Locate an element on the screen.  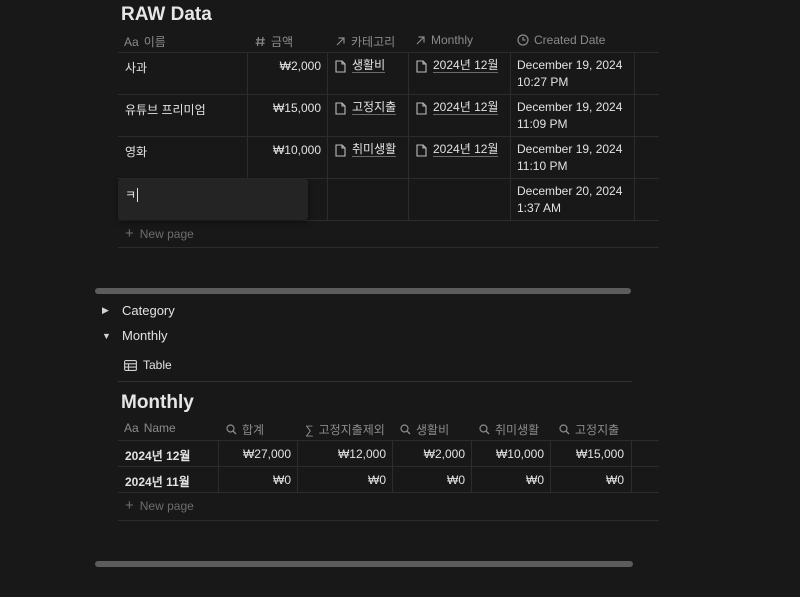
cell-name-editing-text: ㅋ is located at coordinates (132, 194).